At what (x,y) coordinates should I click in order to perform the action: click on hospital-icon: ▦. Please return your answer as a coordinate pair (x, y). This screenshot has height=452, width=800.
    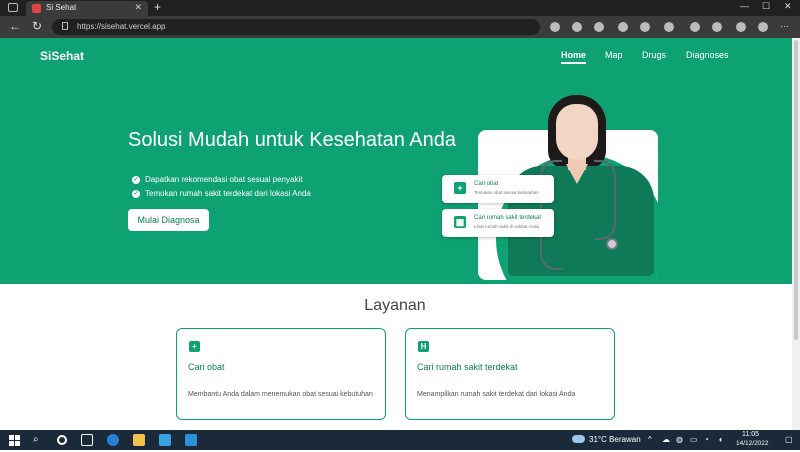
    Looking at the image, I should click on (460, 222).